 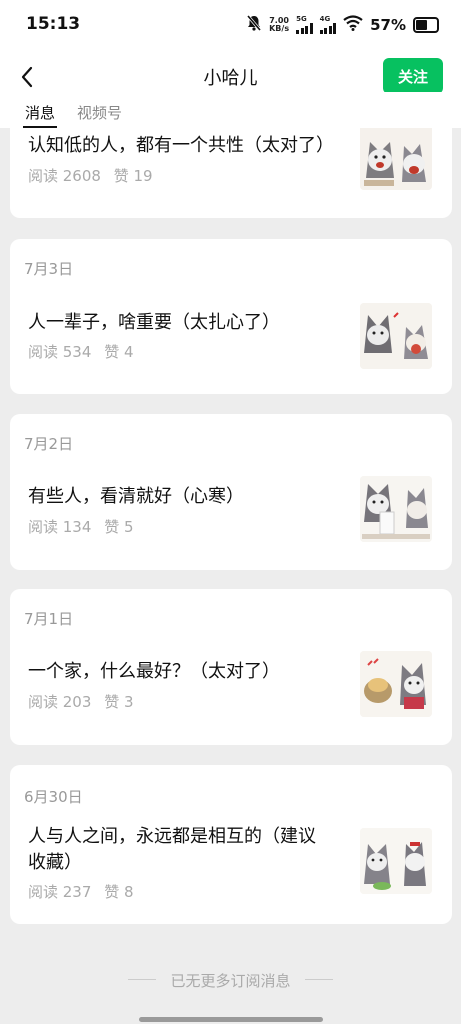 What do you see at coordinates (119, 352) in the screenshot?
I see `article-likes: 赞 4` at bounding box center [119, 352].